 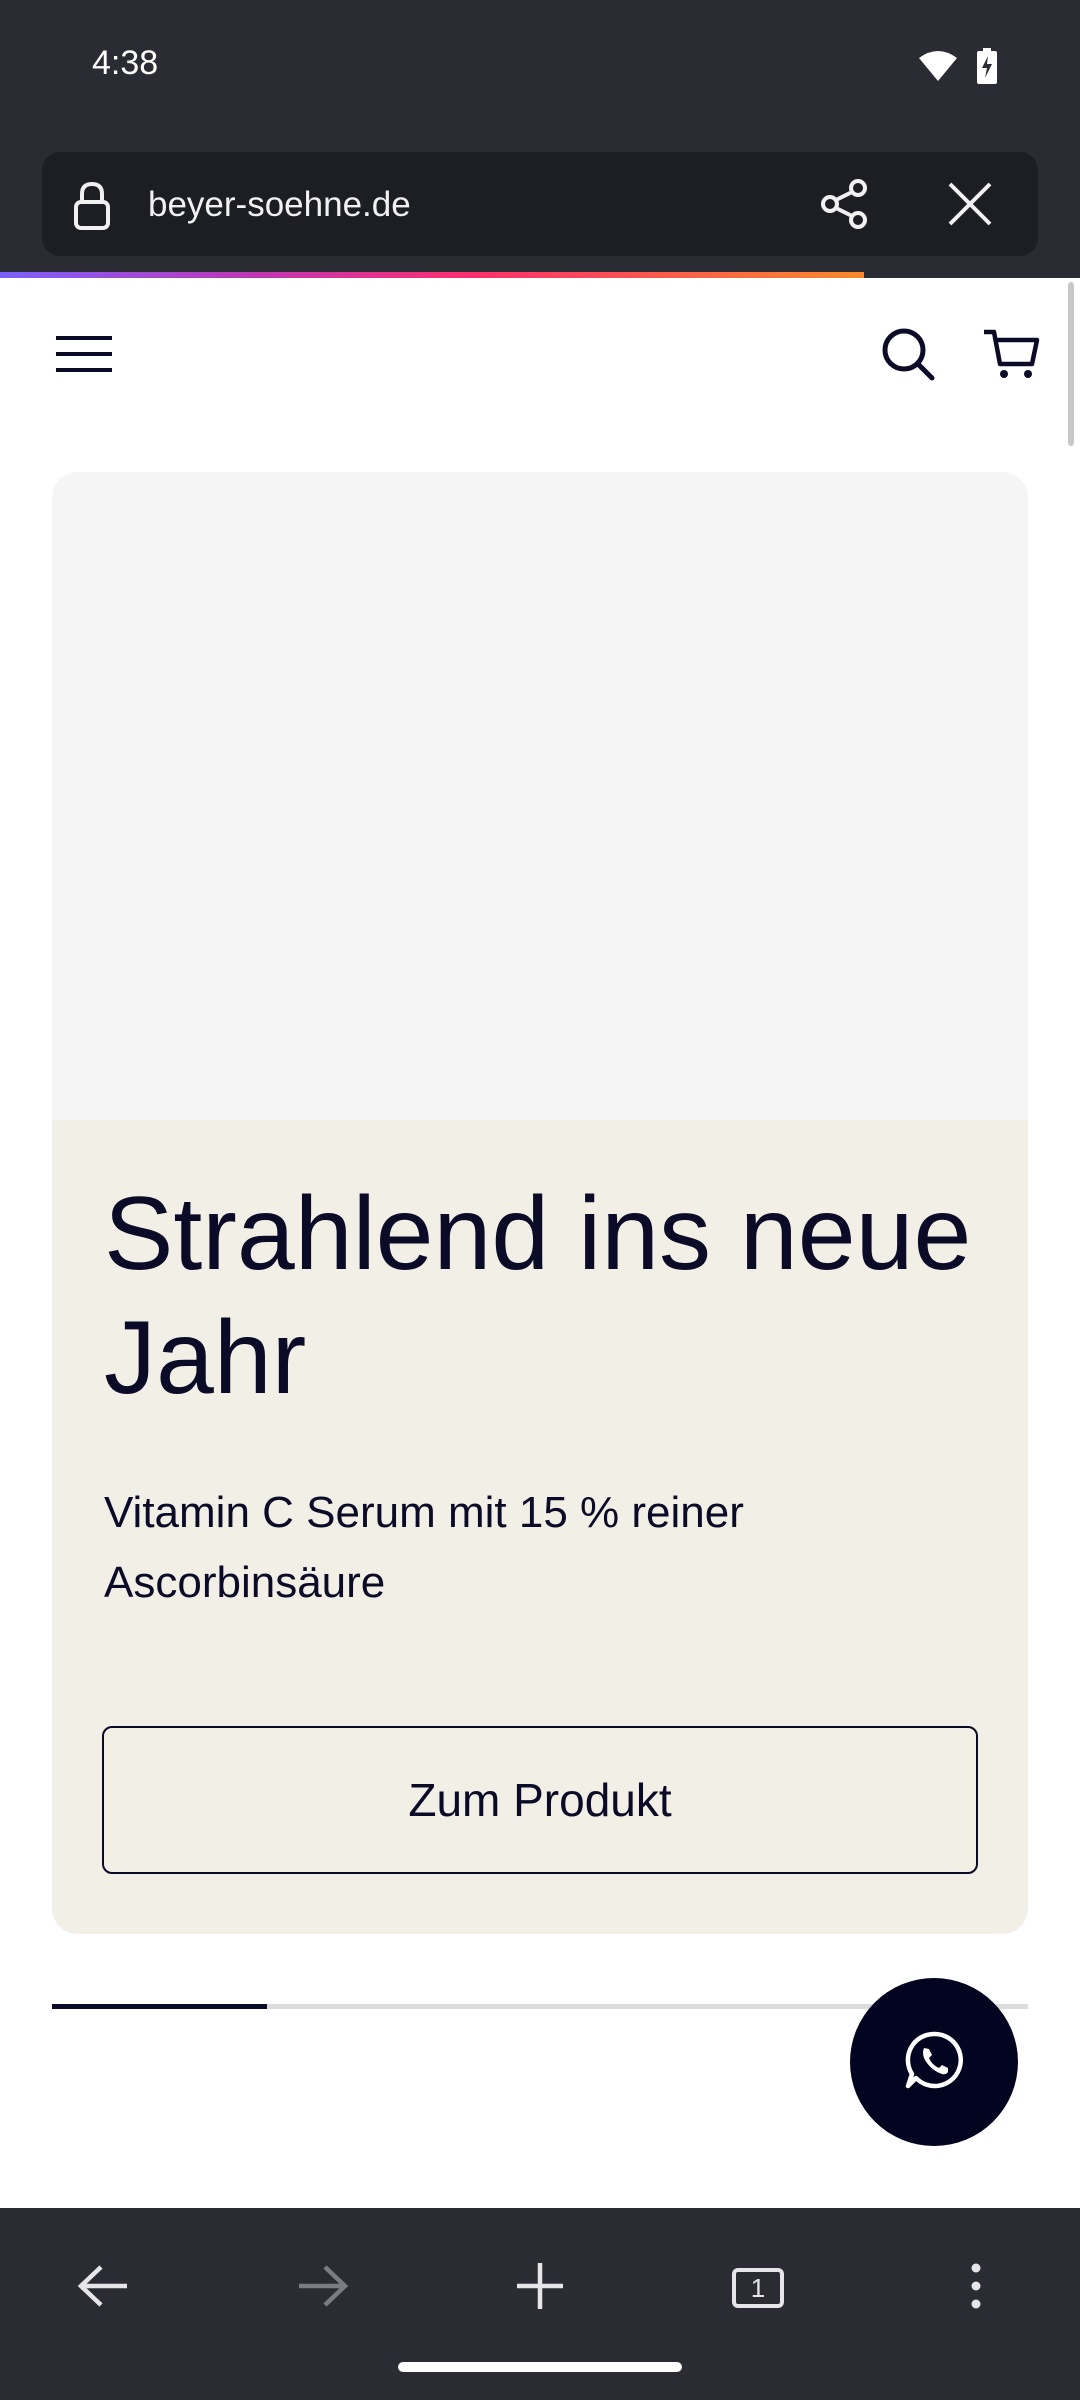 I want to click on tab-switcher-icon: 1, so click(x=758, y=2288).